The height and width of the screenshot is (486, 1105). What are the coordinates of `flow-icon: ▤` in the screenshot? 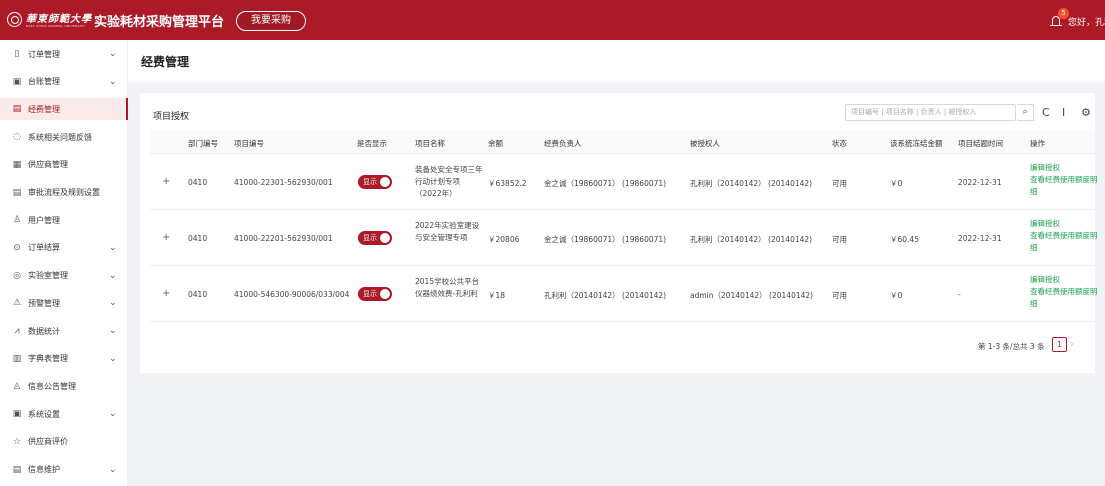 It's located at (17, 192).